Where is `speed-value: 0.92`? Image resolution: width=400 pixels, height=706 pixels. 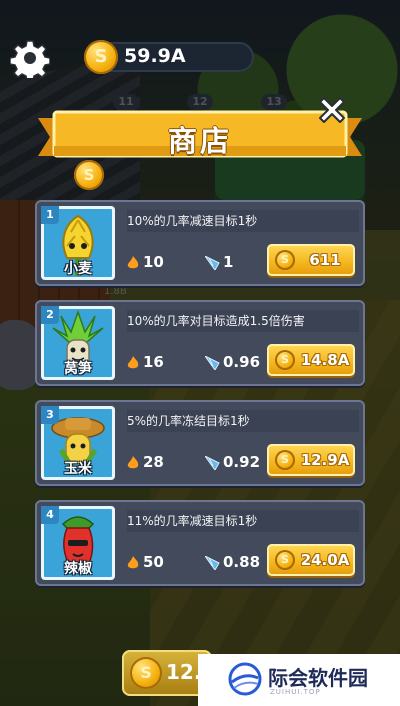
speed-value: 0.92 is located at coordinates (242, 462).